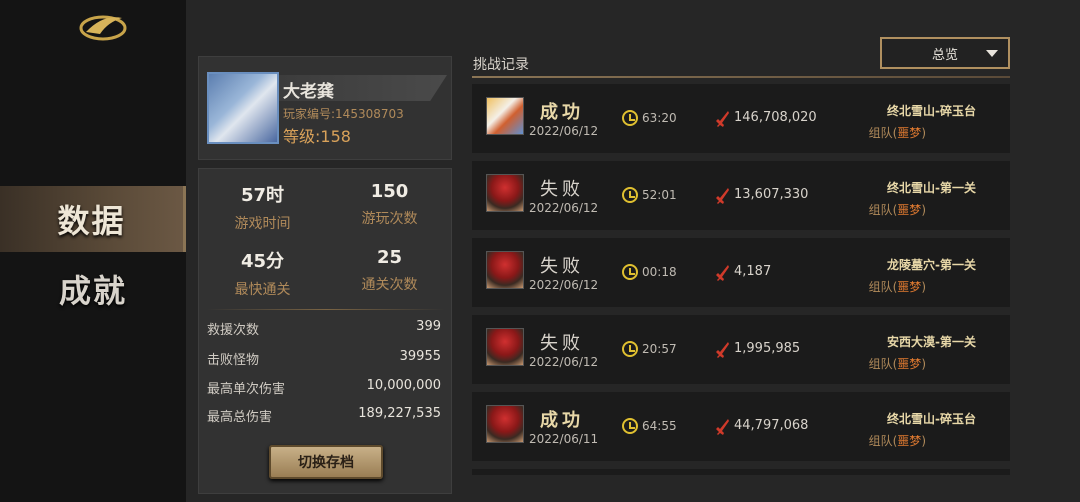 Image resolution: width=1080 pixels, height=502 pixels. I want to click on stat-value: 45分, so click(262, 261).